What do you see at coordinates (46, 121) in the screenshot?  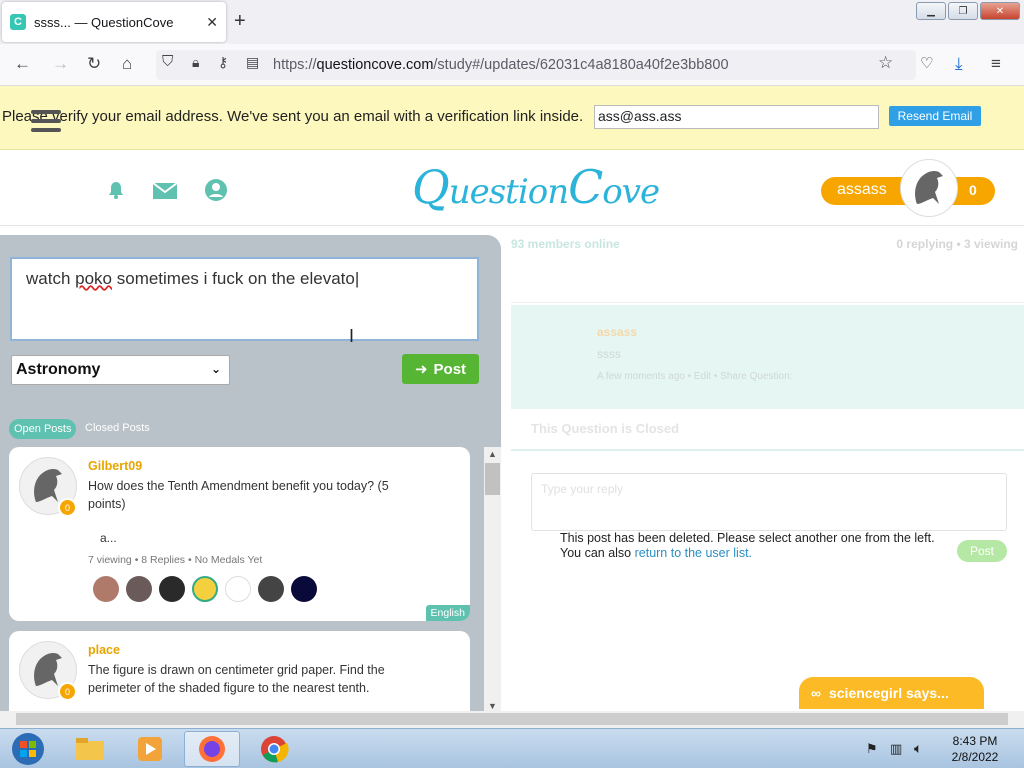 I see `hamburger-menu-icon` at bounding box center [46, 121].